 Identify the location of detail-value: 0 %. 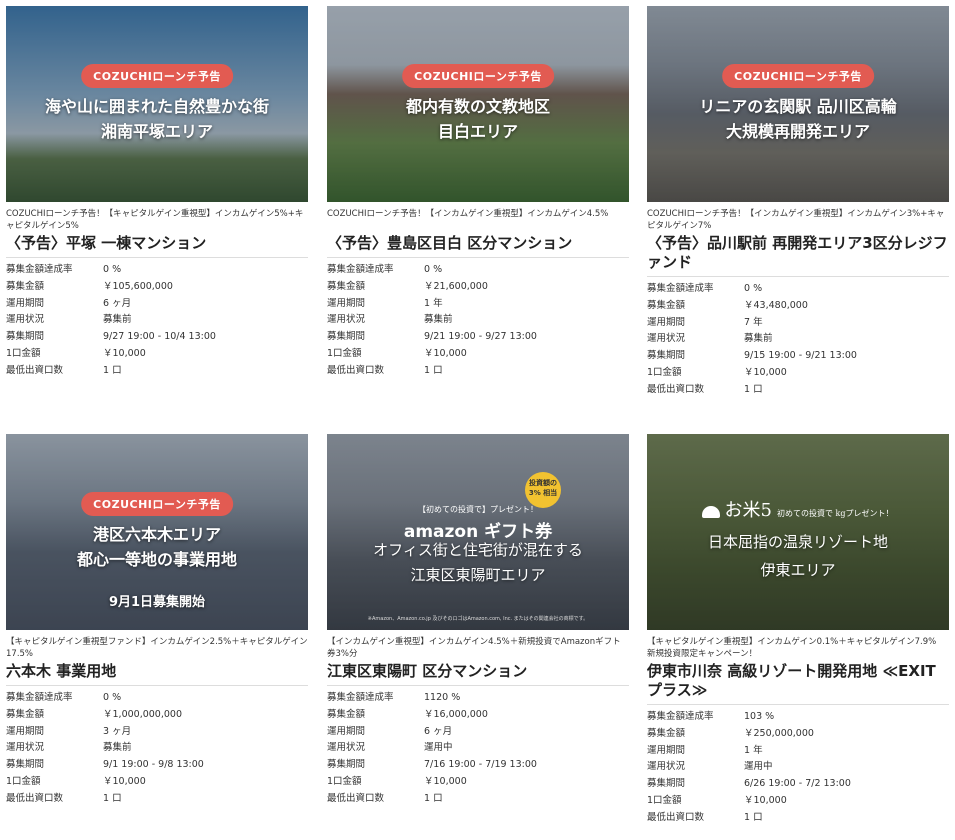
(112, 269).